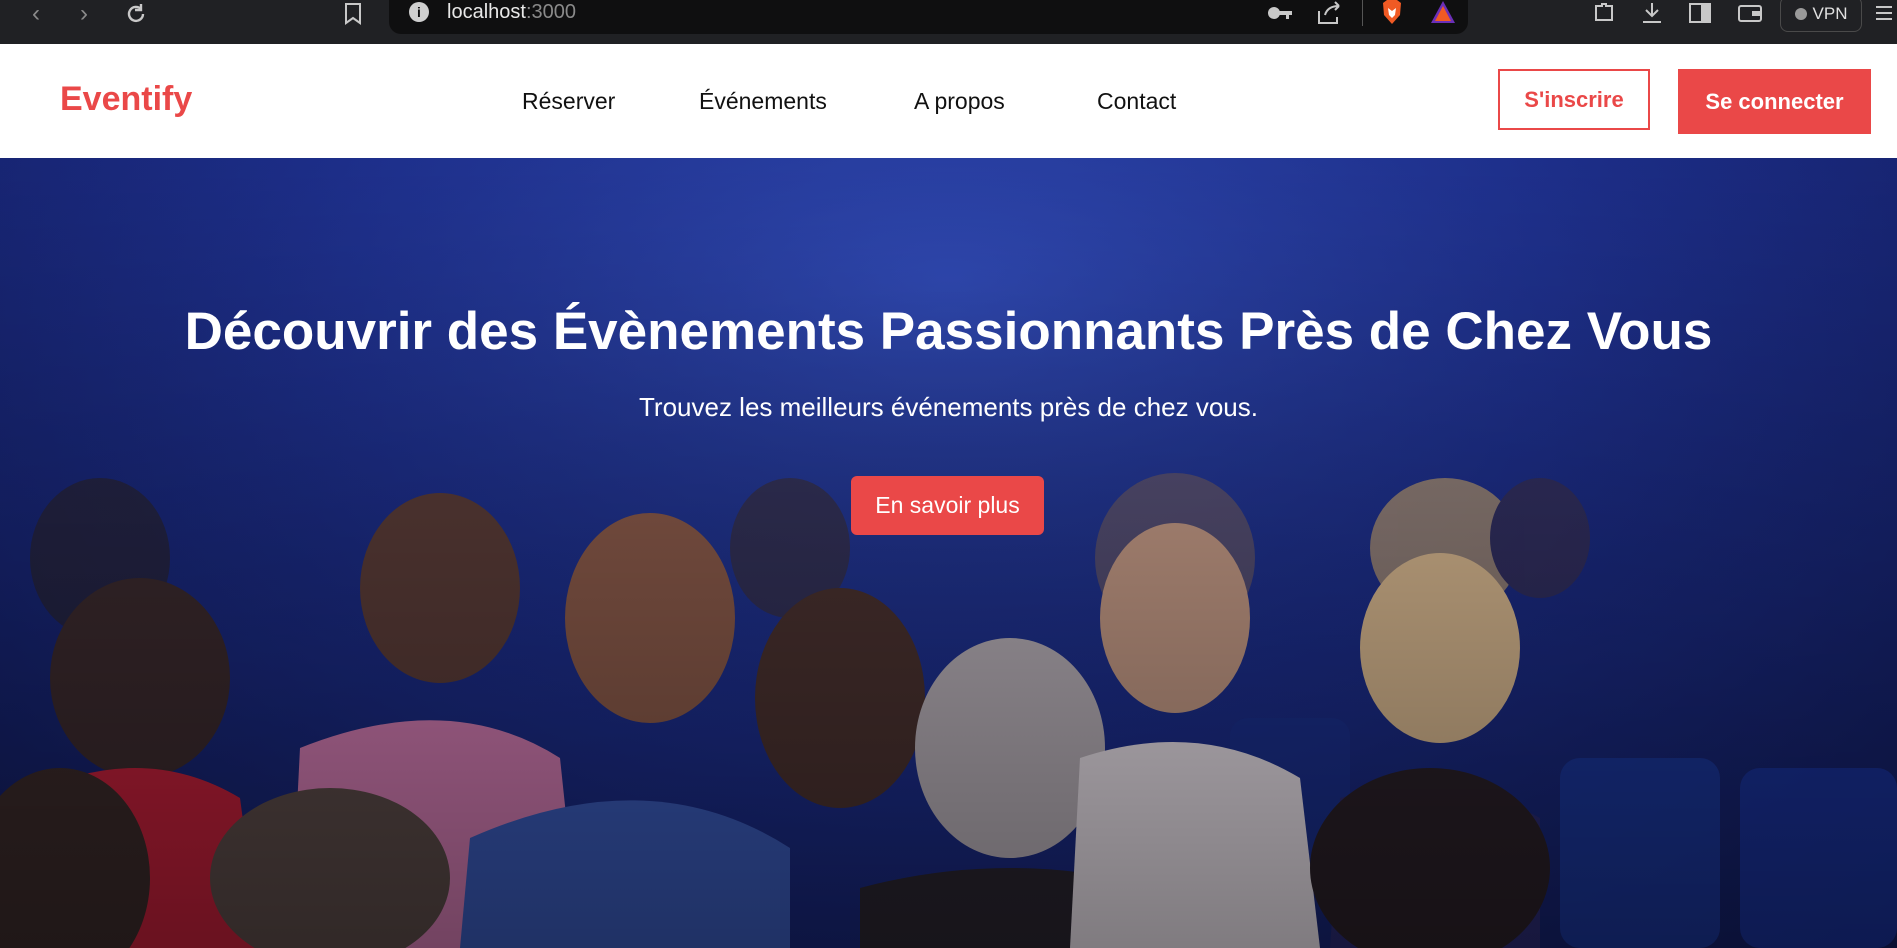 The image size is (1897, 948). Describe the element at coordinates (1652, 13) in the screenshot. I see `download-icon` at that location.